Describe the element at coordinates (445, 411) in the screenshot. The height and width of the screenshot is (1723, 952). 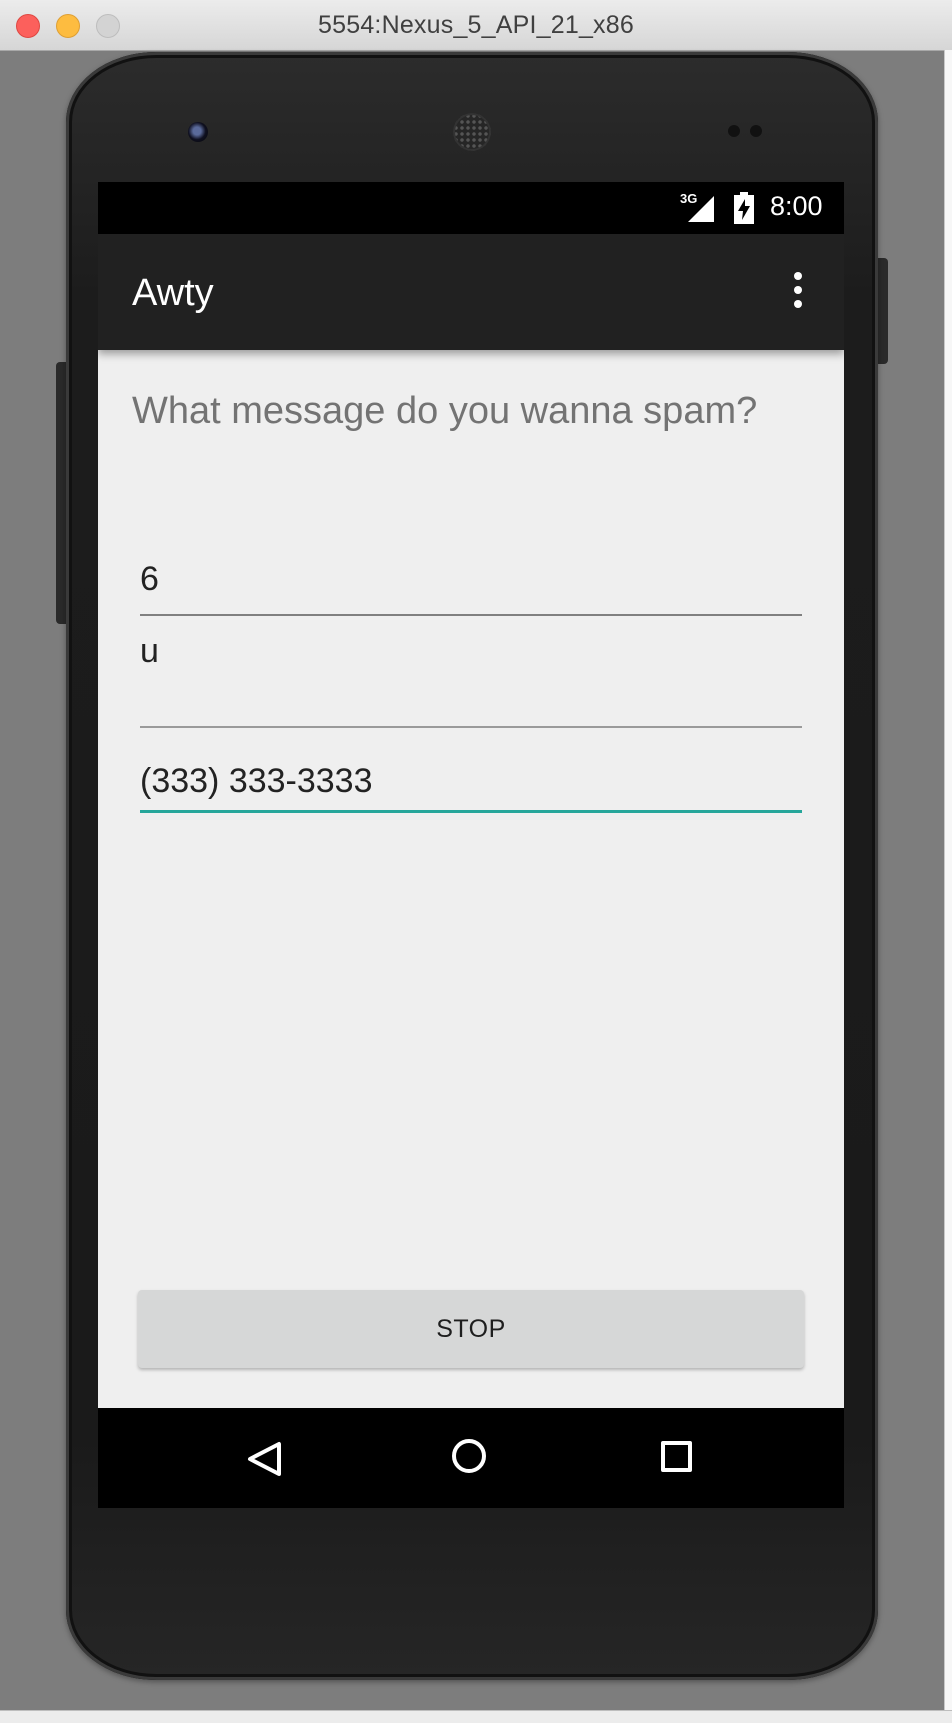
I see `prompt-label: What message do you wanna spam?` at that location.